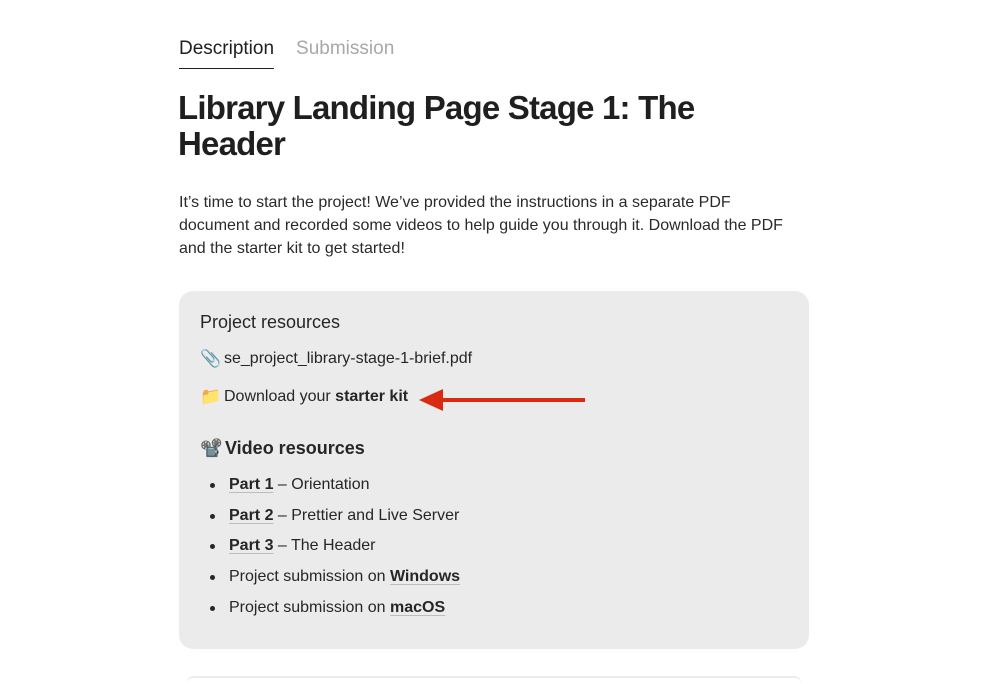 Image resolution: width=995 pixels, height=684 pixels. Describe the element at coordinates (425, 576) in the screenshot. I see `submission-windows-link: Windows` at that location.